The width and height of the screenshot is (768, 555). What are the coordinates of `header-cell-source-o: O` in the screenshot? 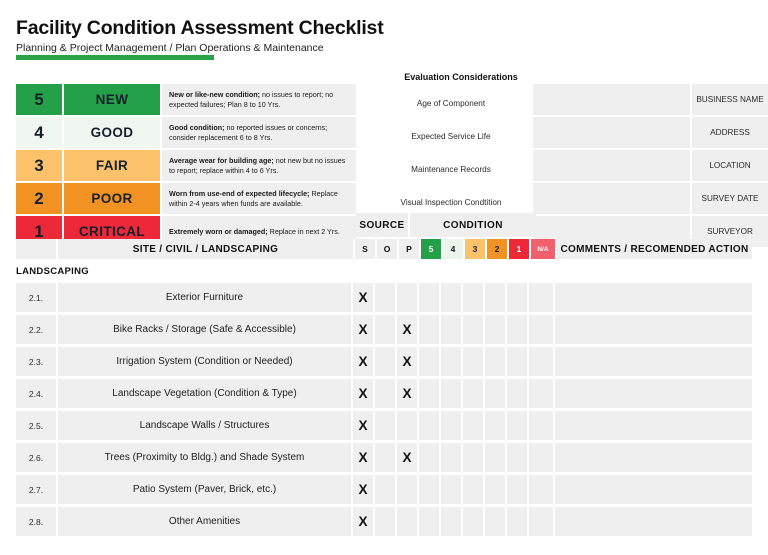 It's located at (387, 249).